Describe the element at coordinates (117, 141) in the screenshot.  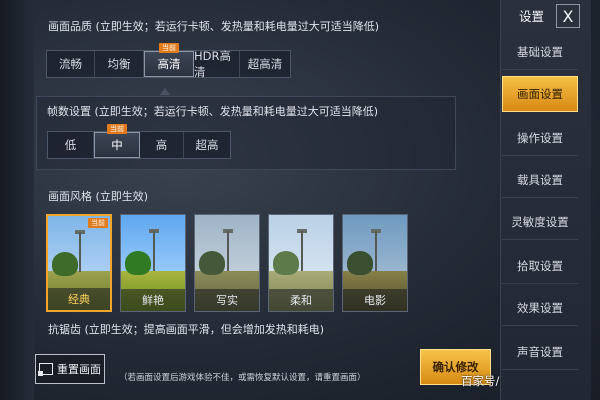
I see `fps-option-medium: 当前 中` at that location.